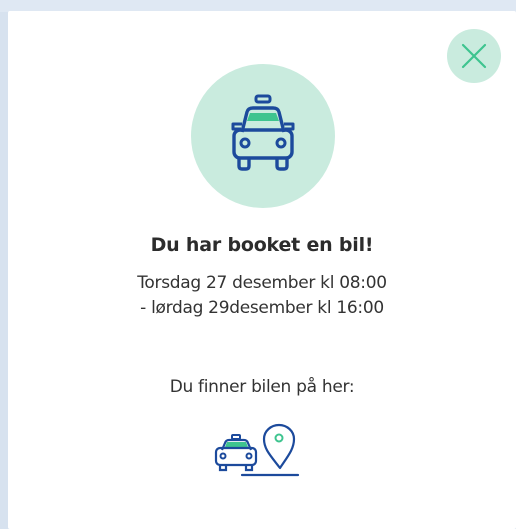 The height and width of the screenshot is (529, 516). I want to click on close-icon, so click(474, 56).